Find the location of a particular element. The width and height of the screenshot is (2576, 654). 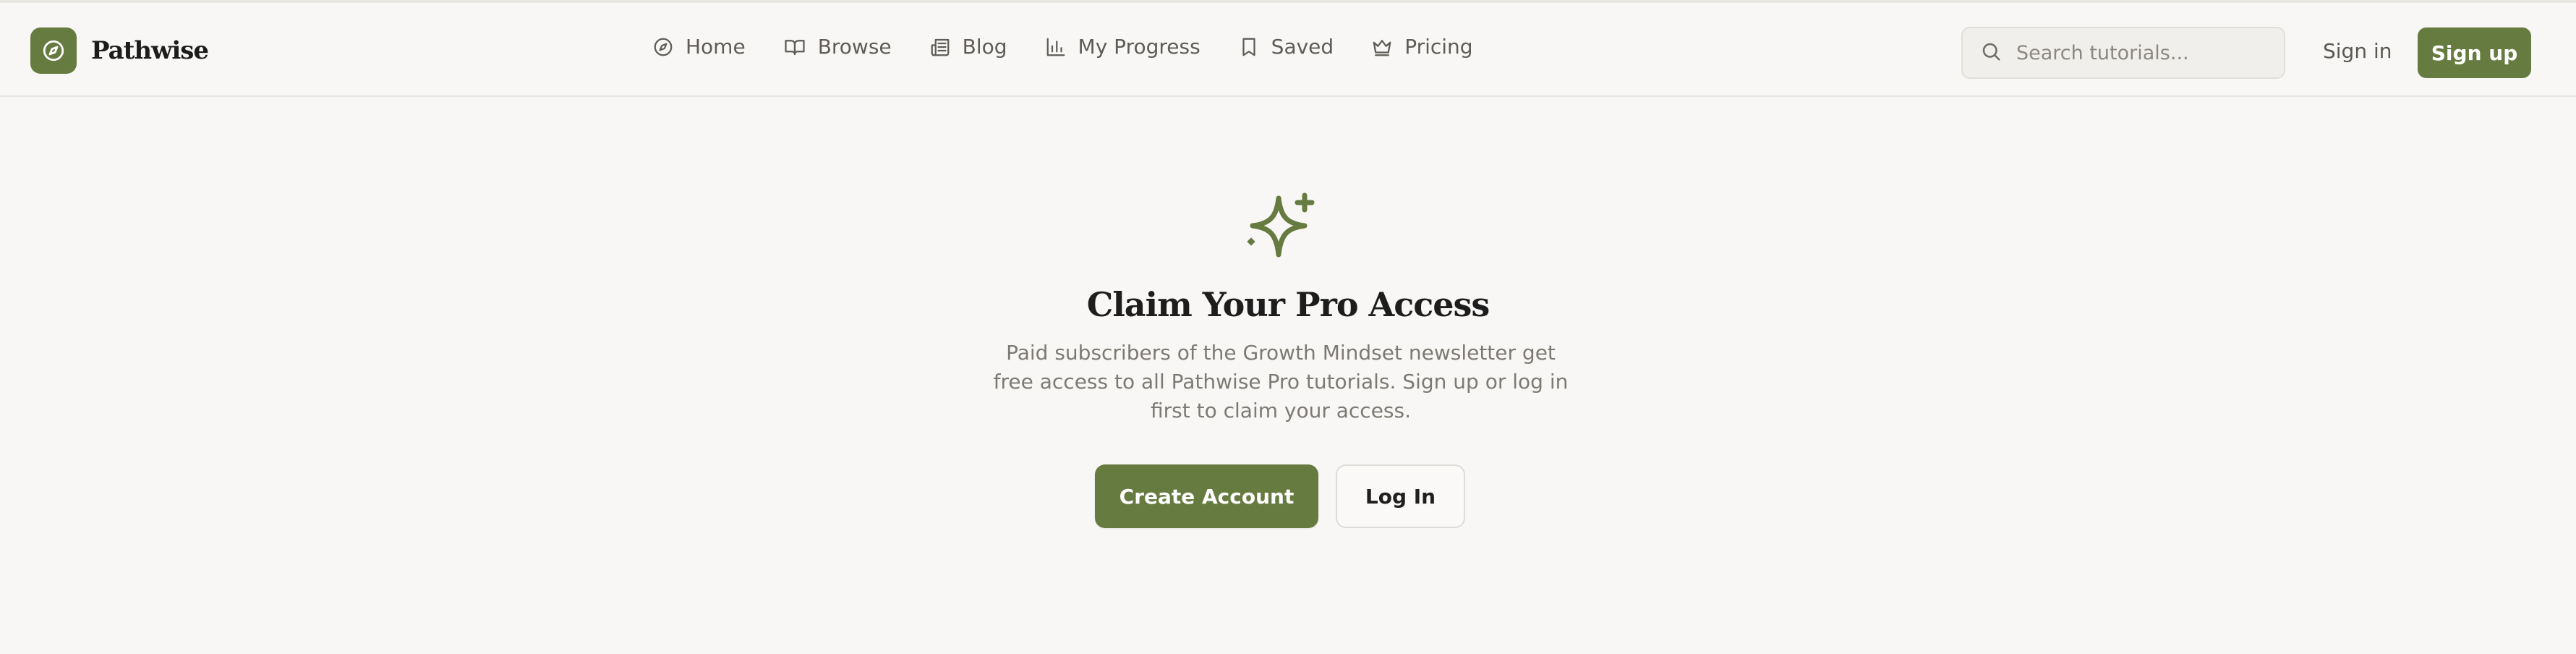

newspaper-icon is located at coordinates (940, 47).